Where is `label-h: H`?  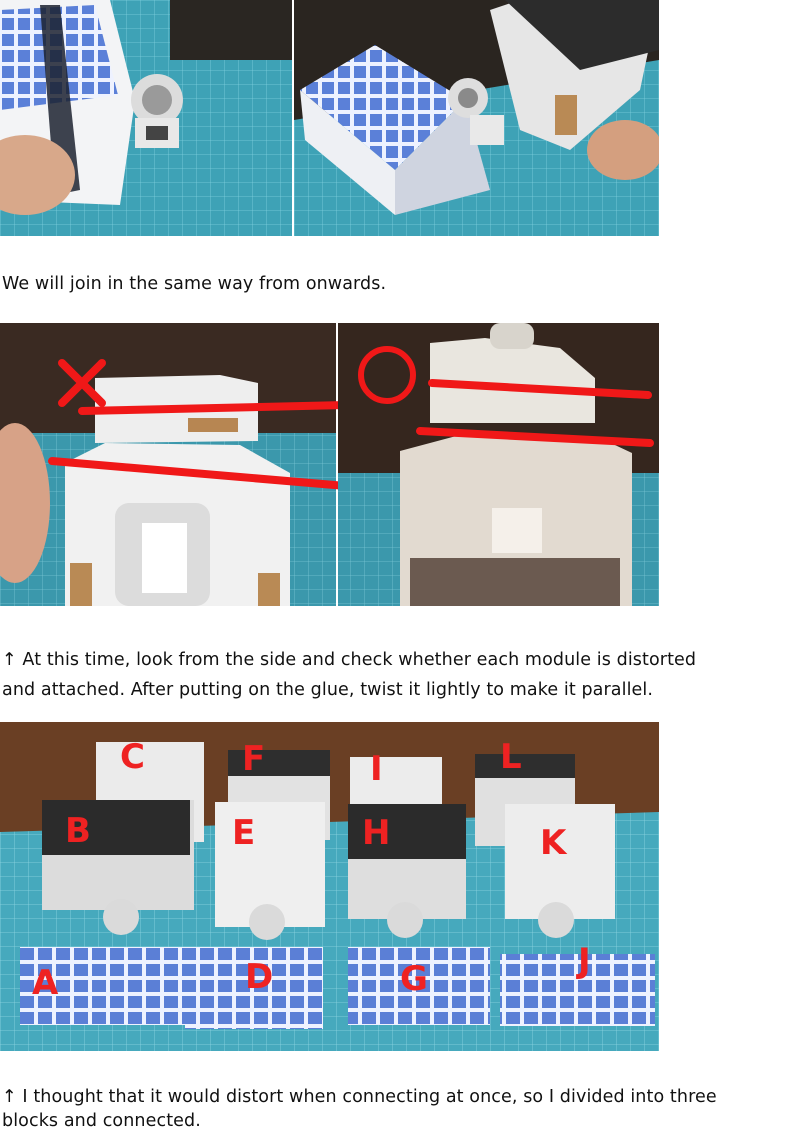
label-h: H is located at coordinates (376, 833).